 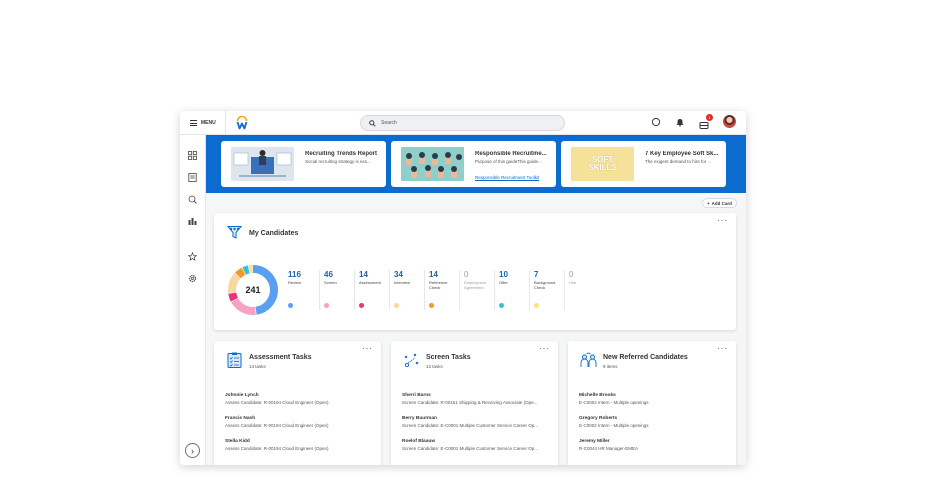 What do you see at coordinates (434, 366) in the screenshot?
I see `screen-tasks-count: 13 tasks` at bounding box center [434, 366].